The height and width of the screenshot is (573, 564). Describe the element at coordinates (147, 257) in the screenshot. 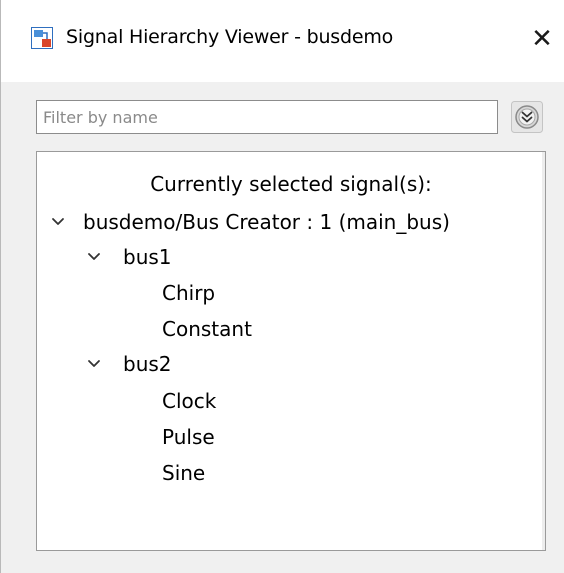

I see `tree-node-label: bus1` at that location.